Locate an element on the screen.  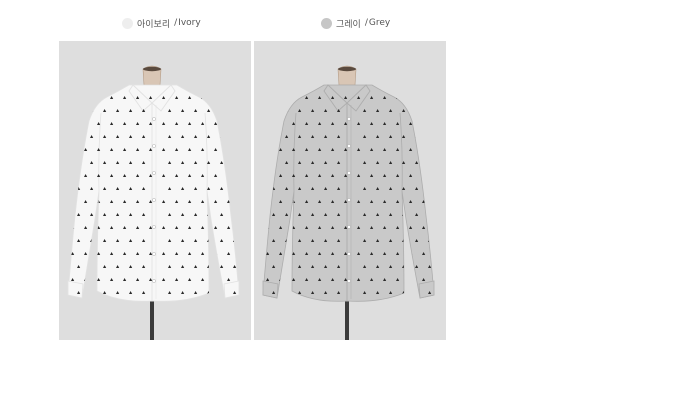
color-label-ivory: 아이보리 / Ivory is located at coordinates (161, 23).